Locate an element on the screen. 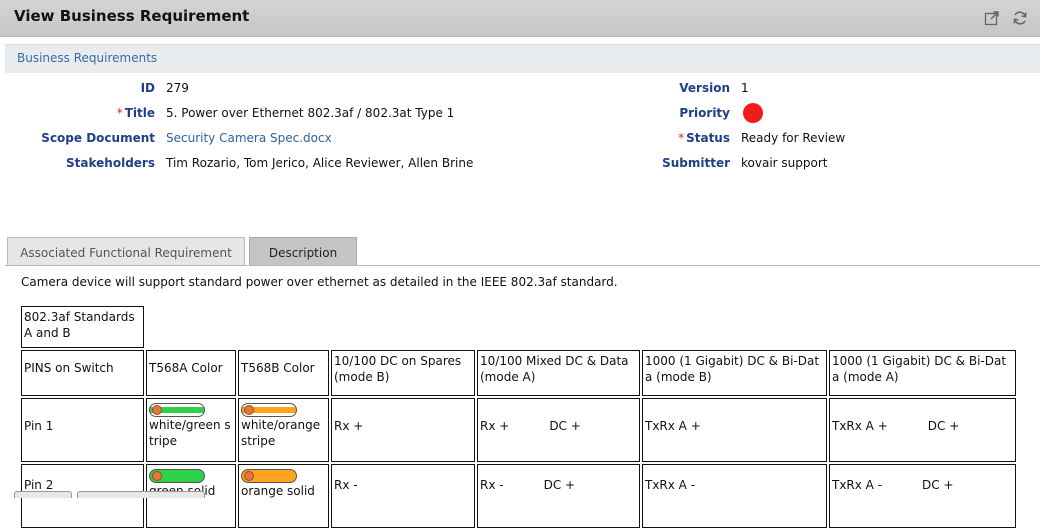  cable-orange-solid-icon is located at coordinates (269, 476).